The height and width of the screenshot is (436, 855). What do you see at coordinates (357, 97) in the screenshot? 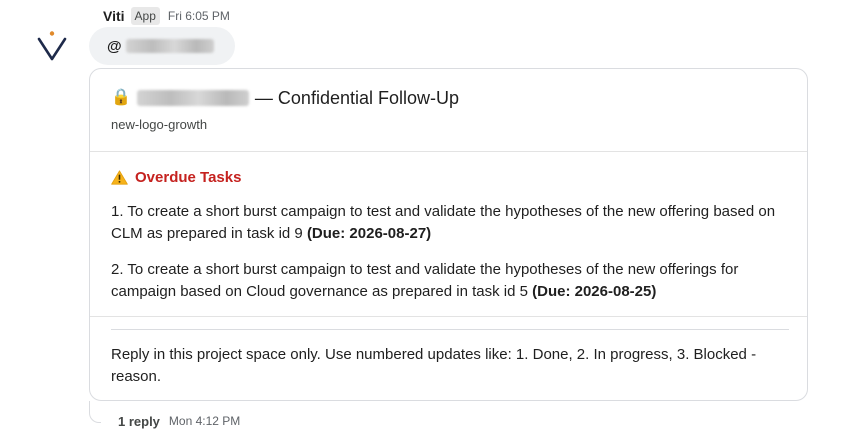
I see `card-title-text: — Confidential Follow-Up` at bounding box center [357, 97].